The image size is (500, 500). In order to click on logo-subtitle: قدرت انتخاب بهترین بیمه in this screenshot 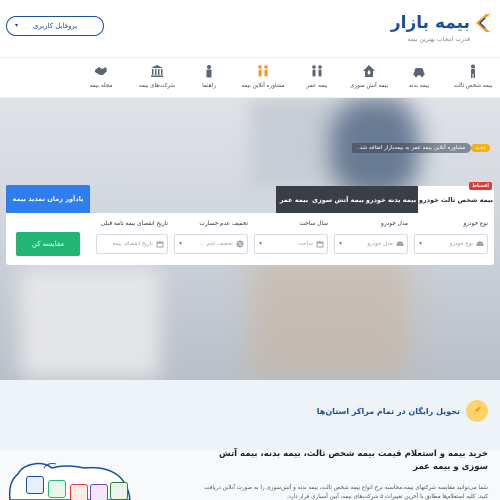, I will do `click(438, 39)`.